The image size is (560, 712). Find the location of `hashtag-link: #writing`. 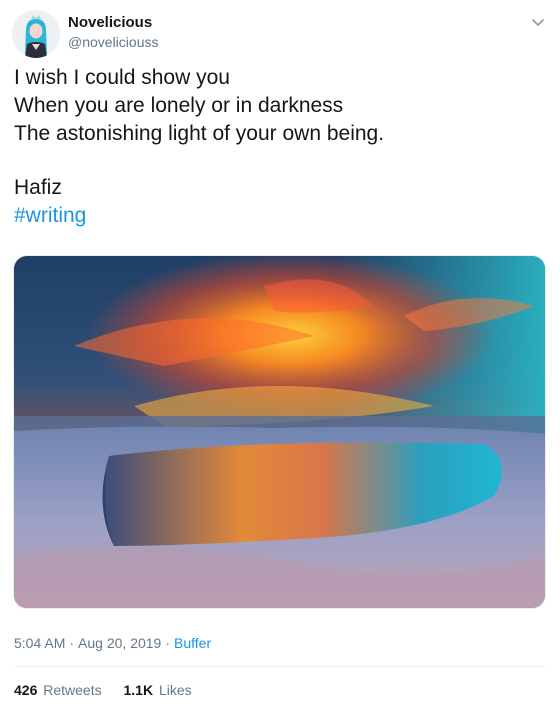

hashtag-link: #writing is located at coordinates (50, 215).